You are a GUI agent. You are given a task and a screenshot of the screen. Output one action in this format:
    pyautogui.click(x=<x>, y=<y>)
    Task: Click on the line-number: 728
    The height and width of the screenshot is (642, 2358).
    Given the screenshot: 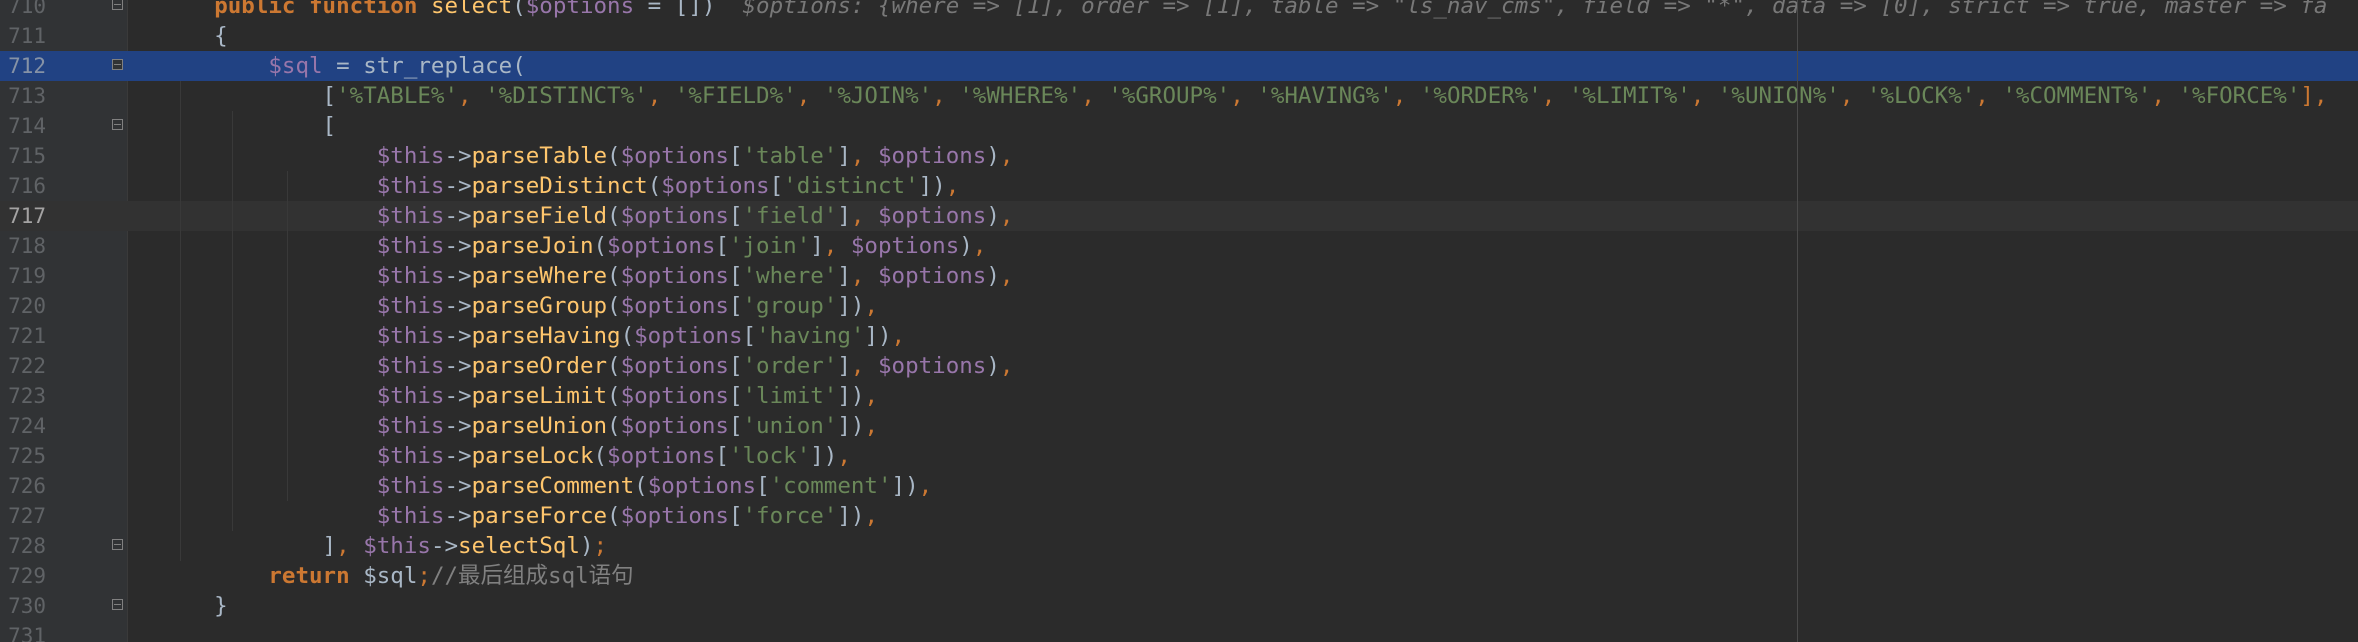 What is the action you would take?
    pyautogui.click(x=27, y=546)
    